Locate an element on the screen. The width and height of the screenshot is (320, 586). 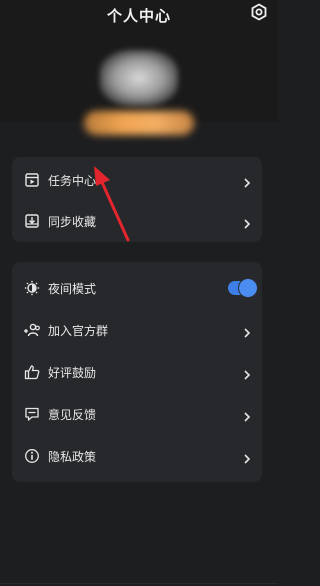
settings-gear-icon is located at coordinates (259, 12).